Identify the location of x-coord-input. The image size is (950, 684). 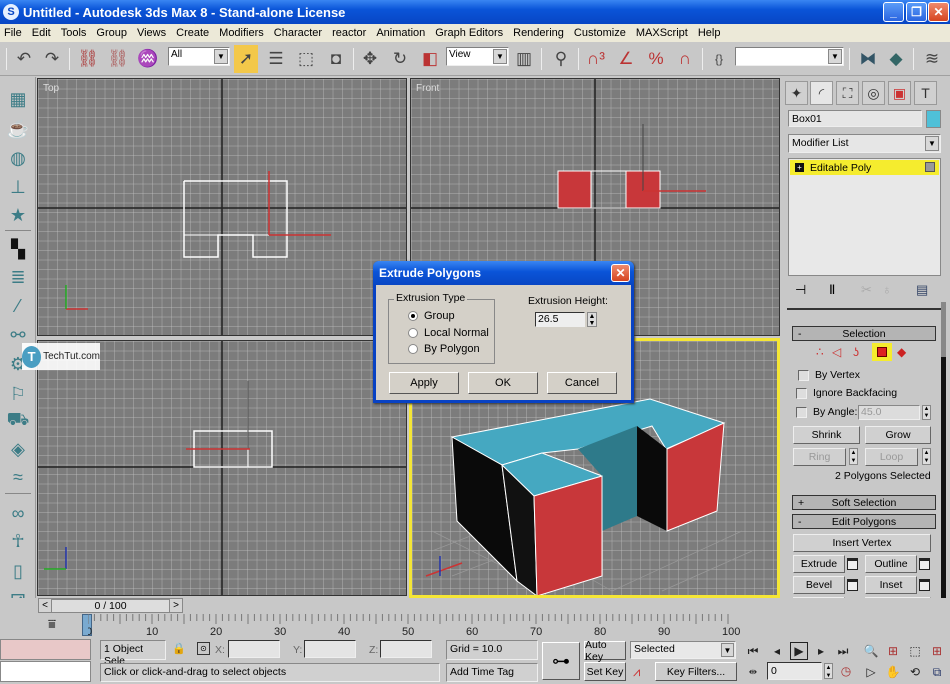
(254, 649).